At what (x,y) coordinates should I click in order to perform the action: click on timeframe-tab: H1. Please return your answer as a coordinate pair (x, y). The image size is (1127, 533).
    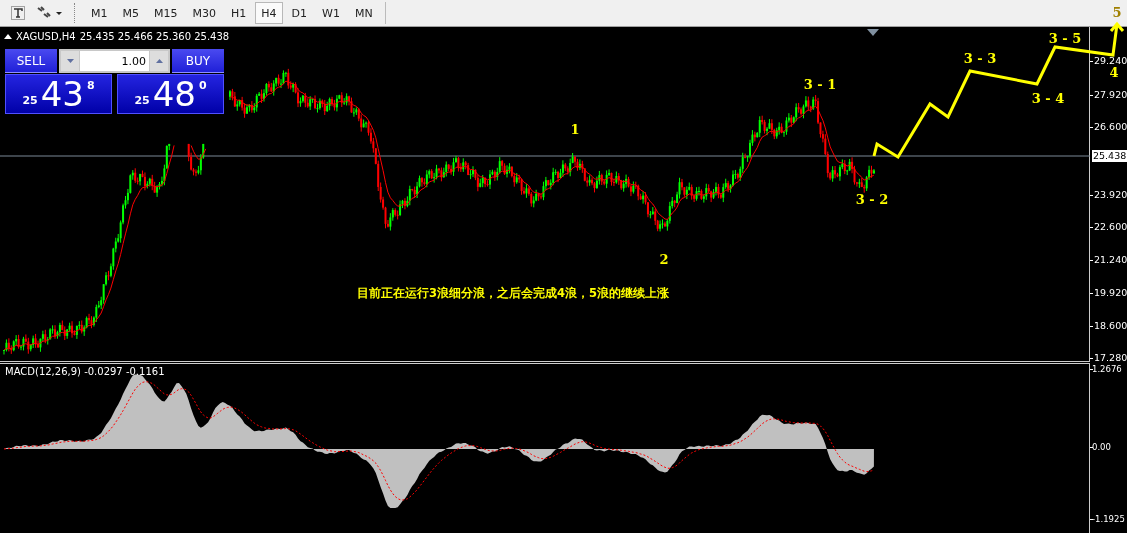
    Looking at the image, I should click on (239, 13).